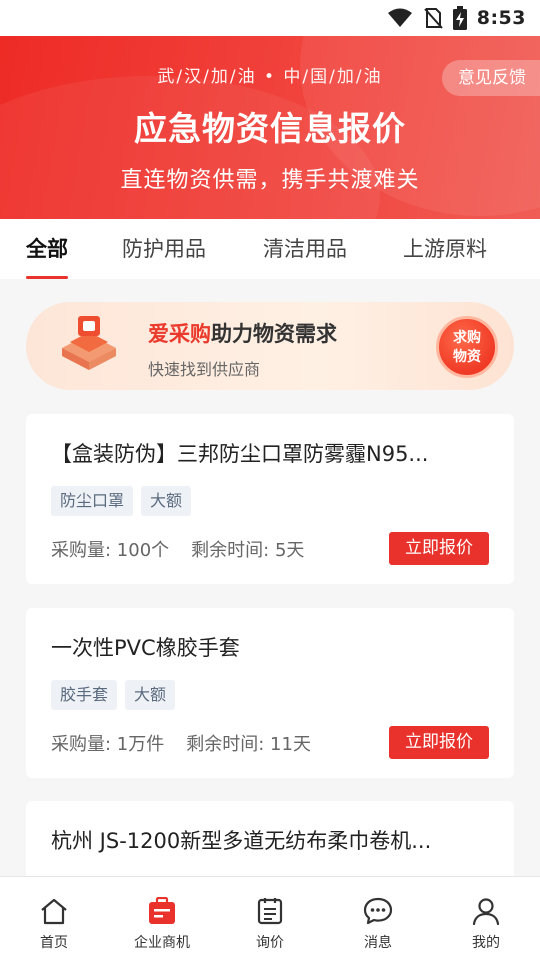 The image size is (540, 960). Describe the element at coordinates (248, 550) in the screenshot. I see `listing-remaining-time: 剩余时间: 5天` at that location.